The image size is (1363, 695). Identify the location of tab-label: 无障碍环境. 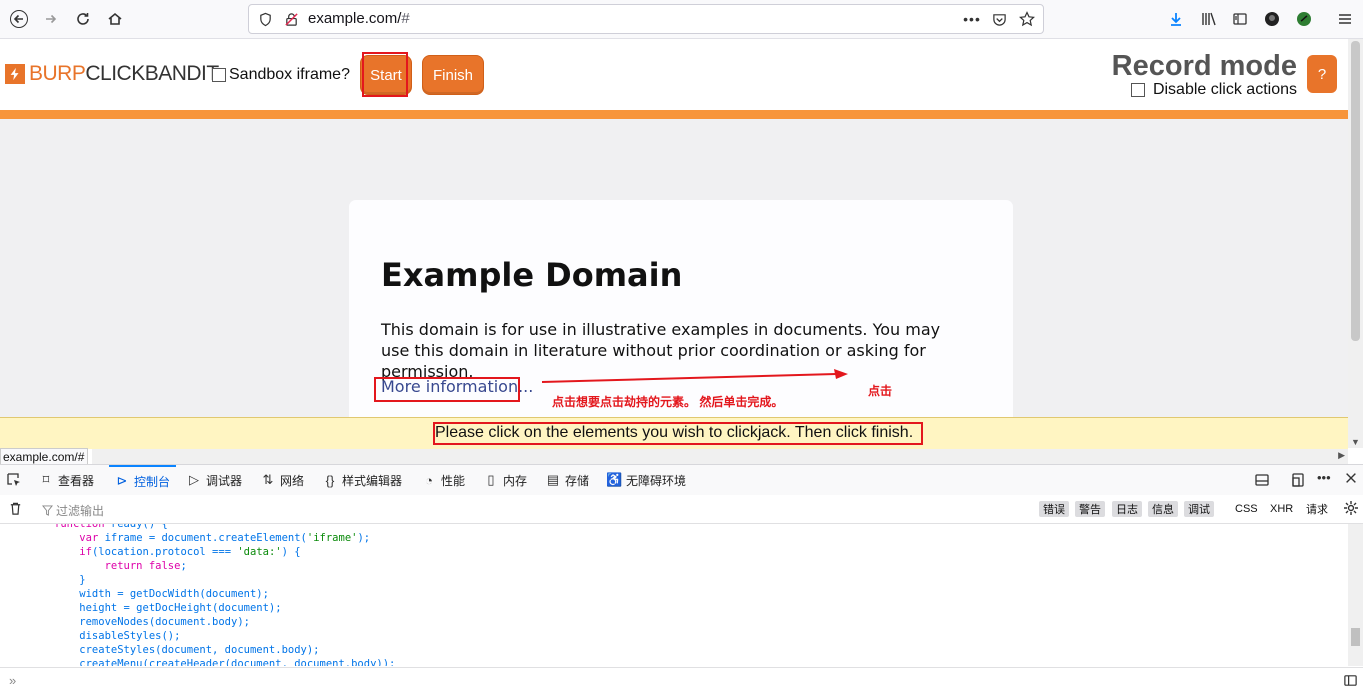
(656, 480).